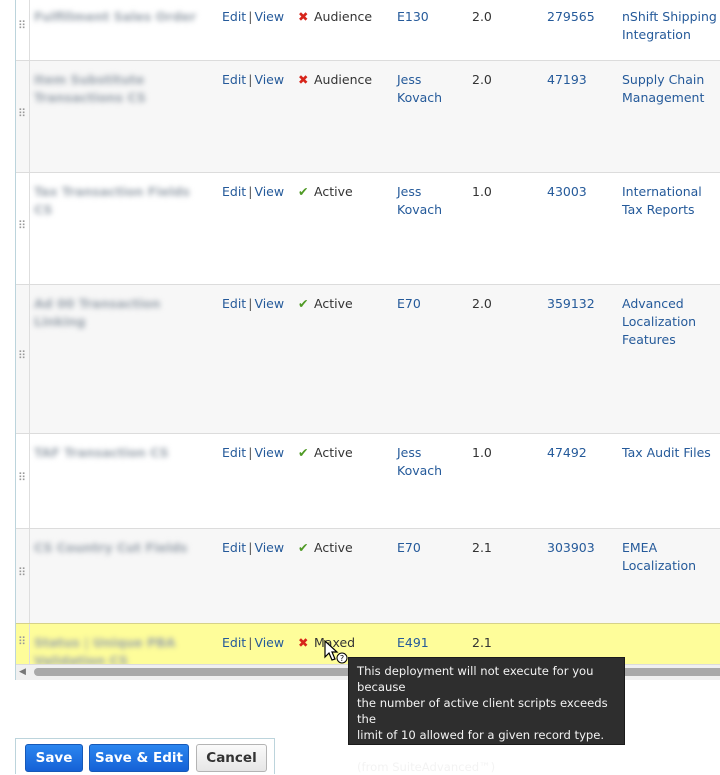  Describe the element at coordinates (432, 17) in the screenshot. I see `owner-link: E130` at that location.